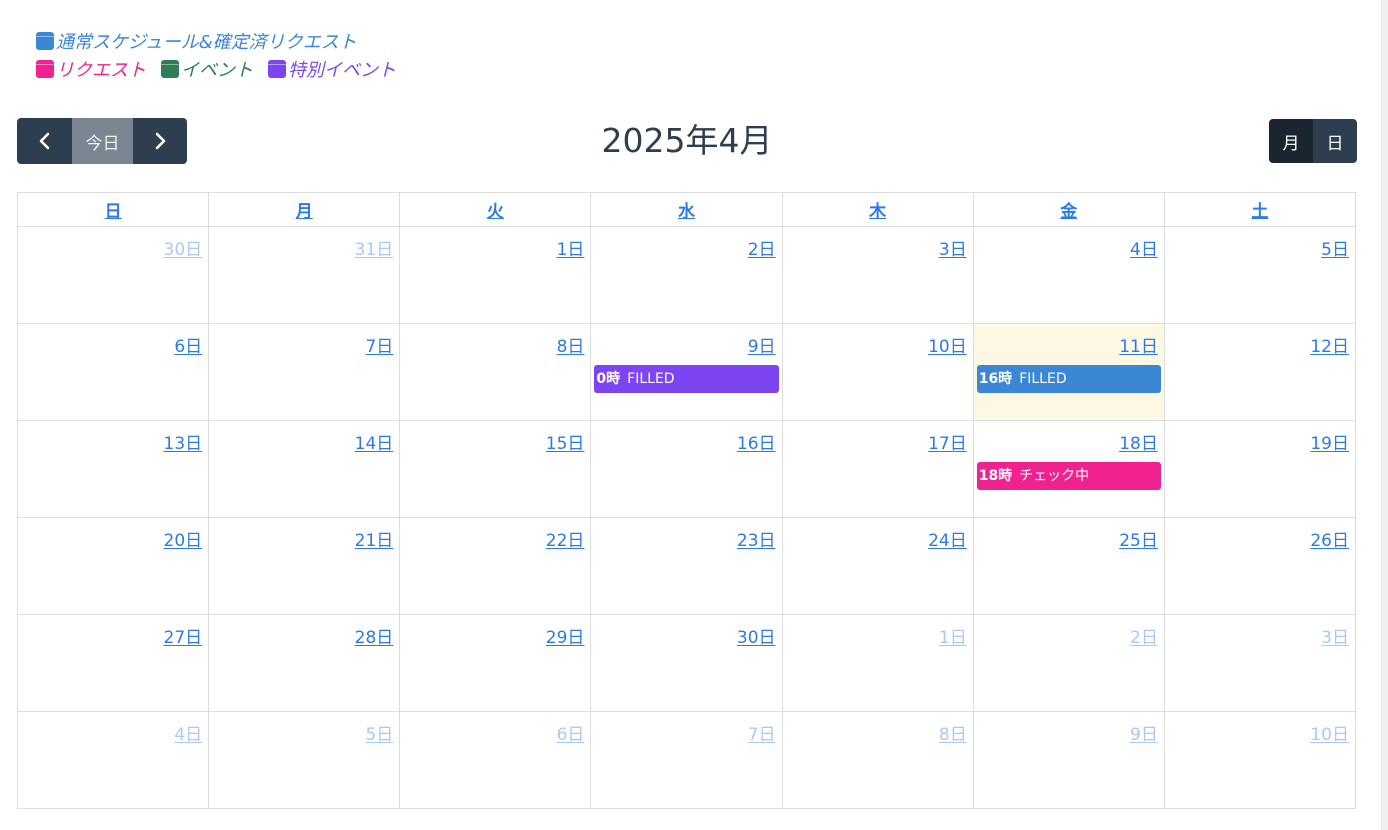 The width and height of the screenshot is (1388, 830). I want to click on day-number-link: 19日, so click(1260, 437).